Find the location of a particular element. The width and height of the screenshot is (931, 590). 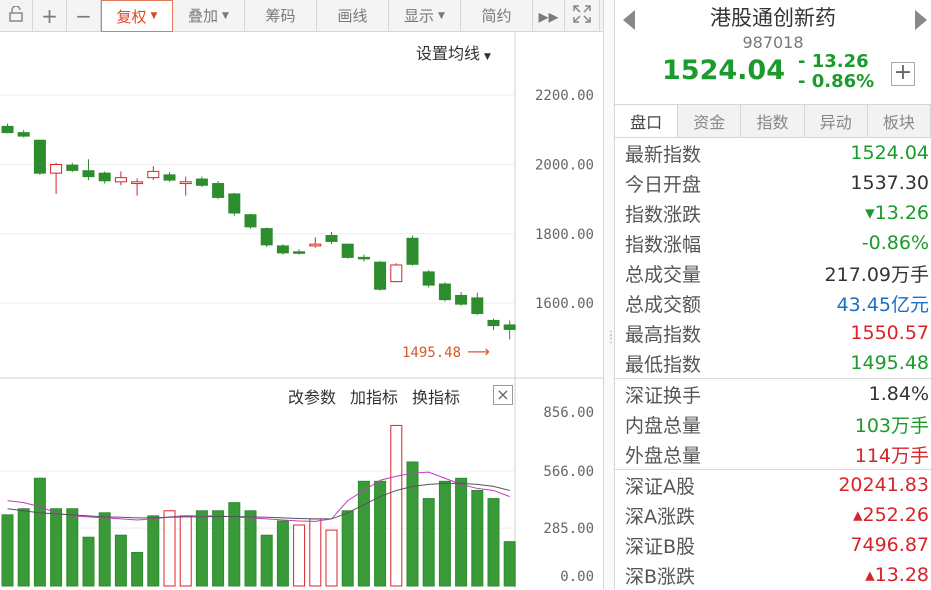

quote-row-label: 总成交量 is located at coordinates (663, 274).